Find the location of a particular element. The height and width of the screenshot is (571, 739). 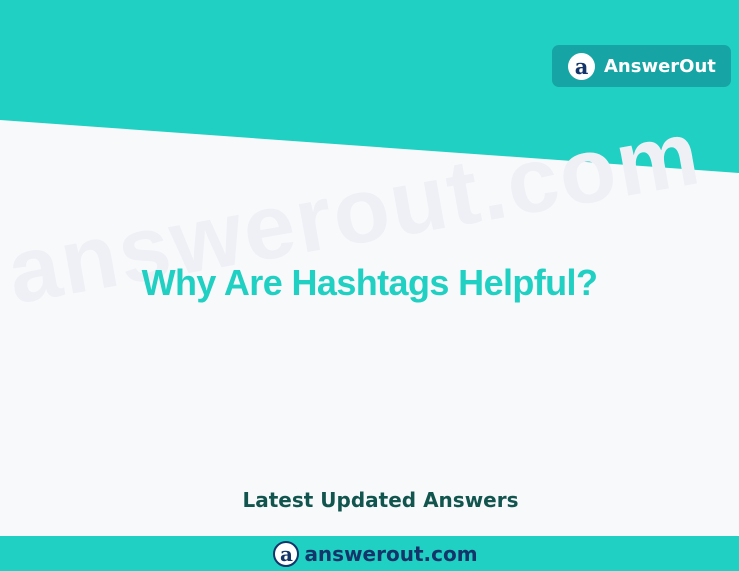

question-title: Why Are Hashtags Helpful? is located at coordinates (369, 282).